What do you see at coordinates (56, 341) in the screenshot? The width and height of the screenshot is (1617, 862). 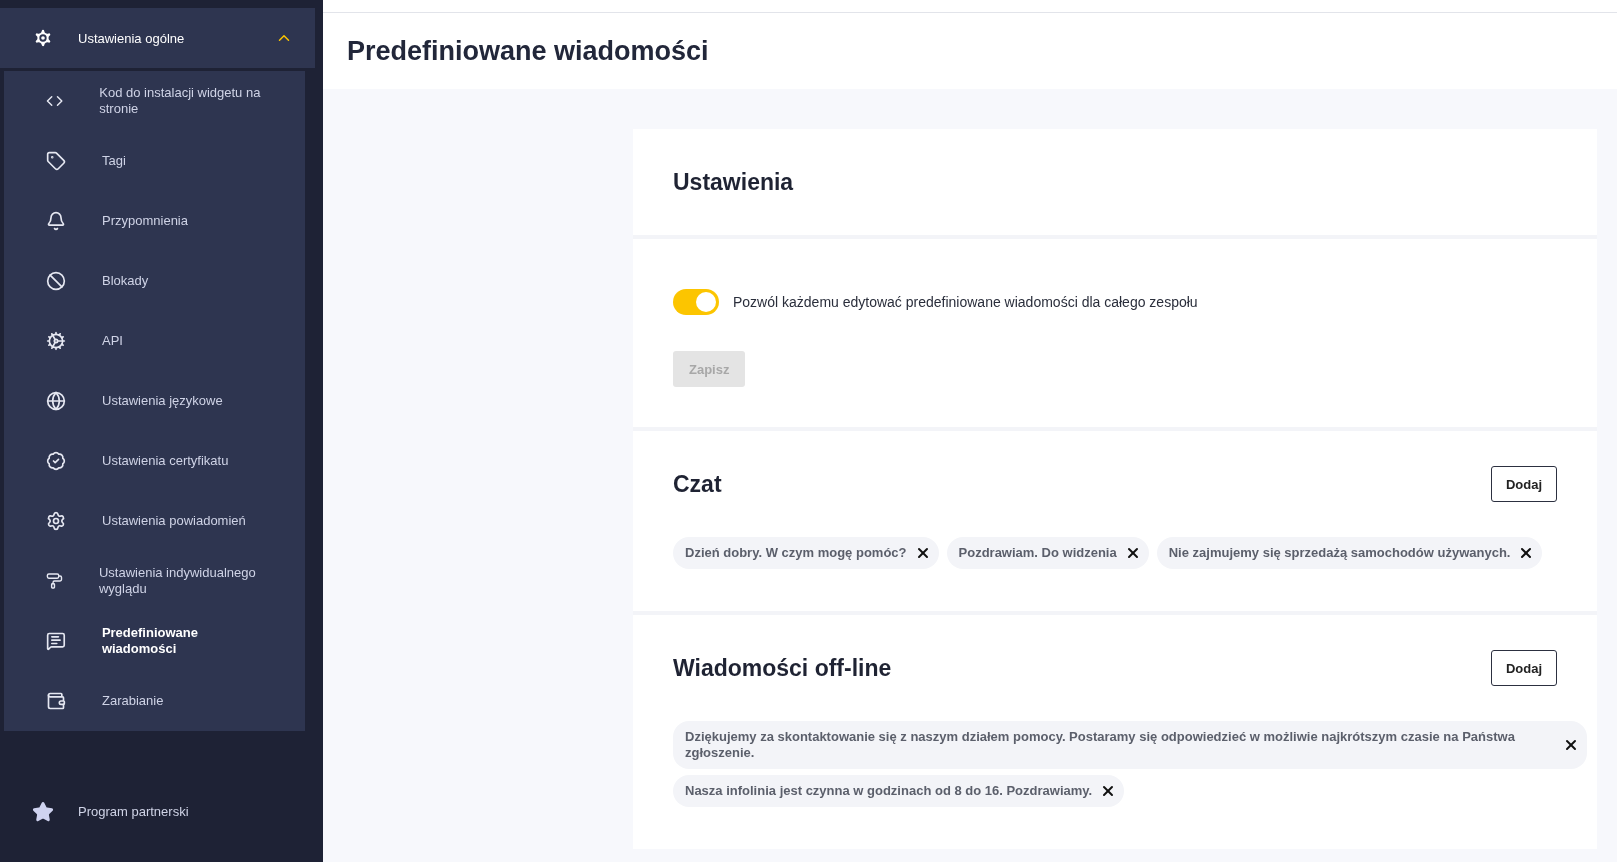 I see `cog-icon` at bounding box center [56, 341].